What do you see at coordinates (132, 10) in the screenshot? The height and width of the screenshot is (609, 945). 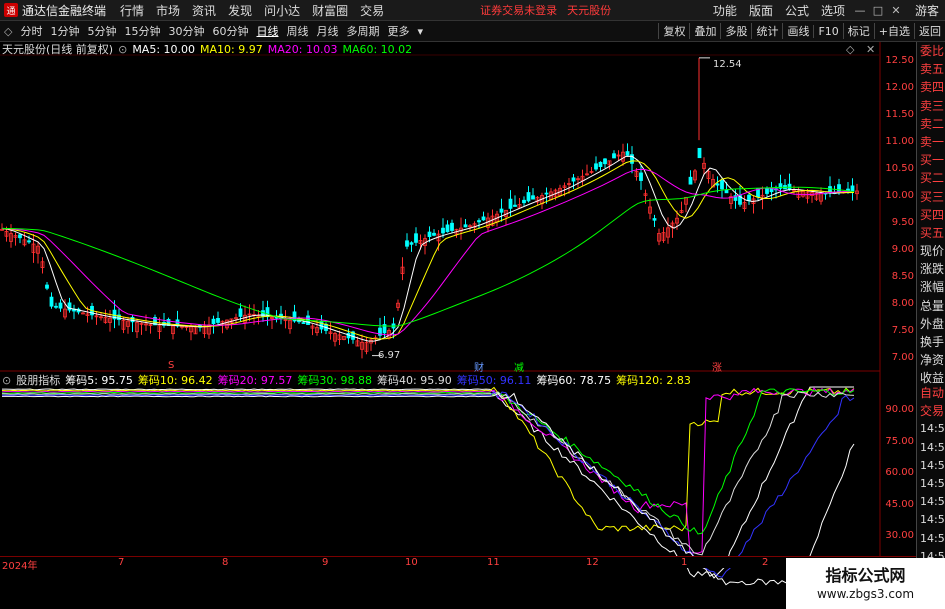 I see `menu-quotes: 行情` at bounding box center [132, 10].